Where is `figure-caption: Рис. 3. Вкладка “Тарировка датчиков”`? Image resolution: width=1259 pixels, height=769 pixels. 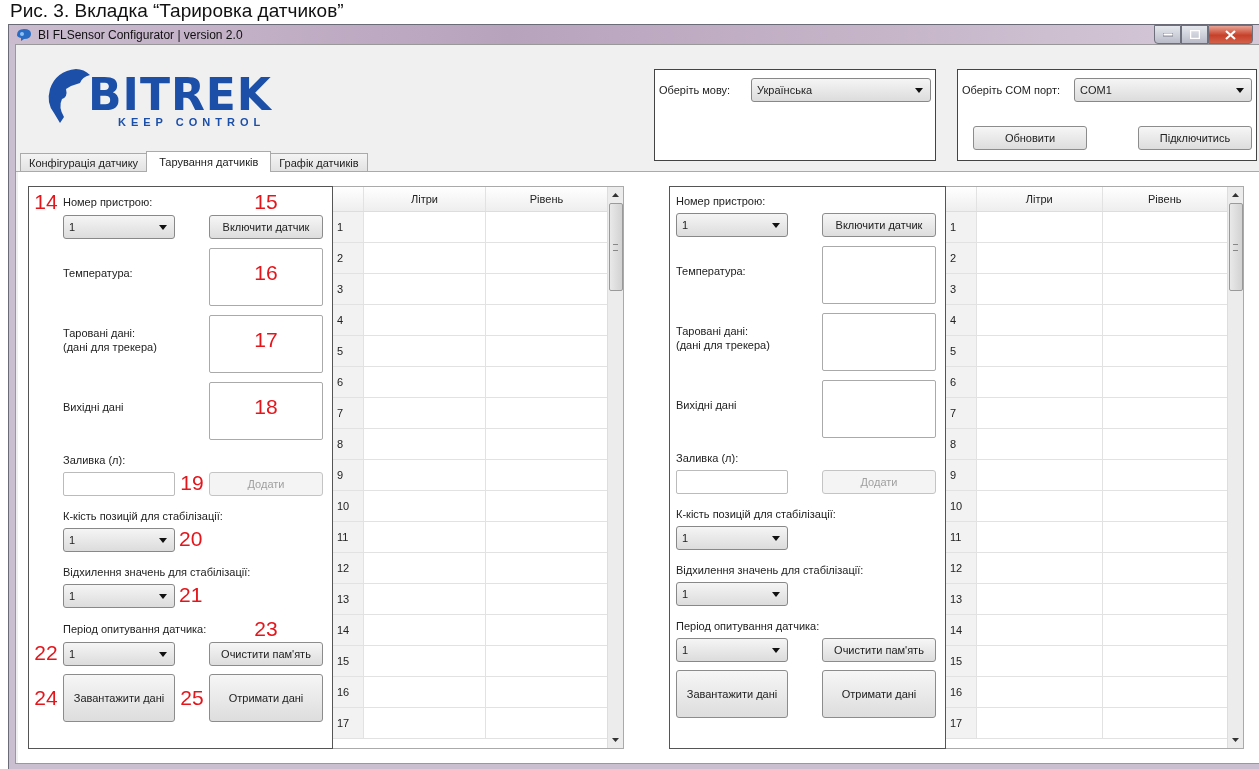 figure-caption: Рис. 3. Вкладка “Тарировка датчиков” is located at coordinates (177, 11).